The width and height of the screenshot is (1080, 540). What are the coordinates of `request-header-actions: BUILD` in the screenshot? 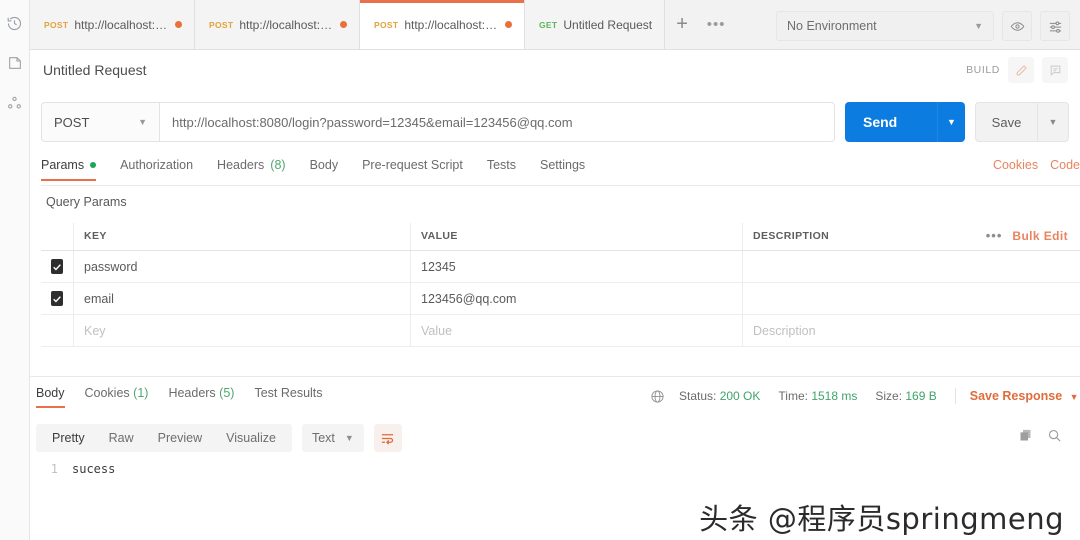 It's located at (1017, 70).